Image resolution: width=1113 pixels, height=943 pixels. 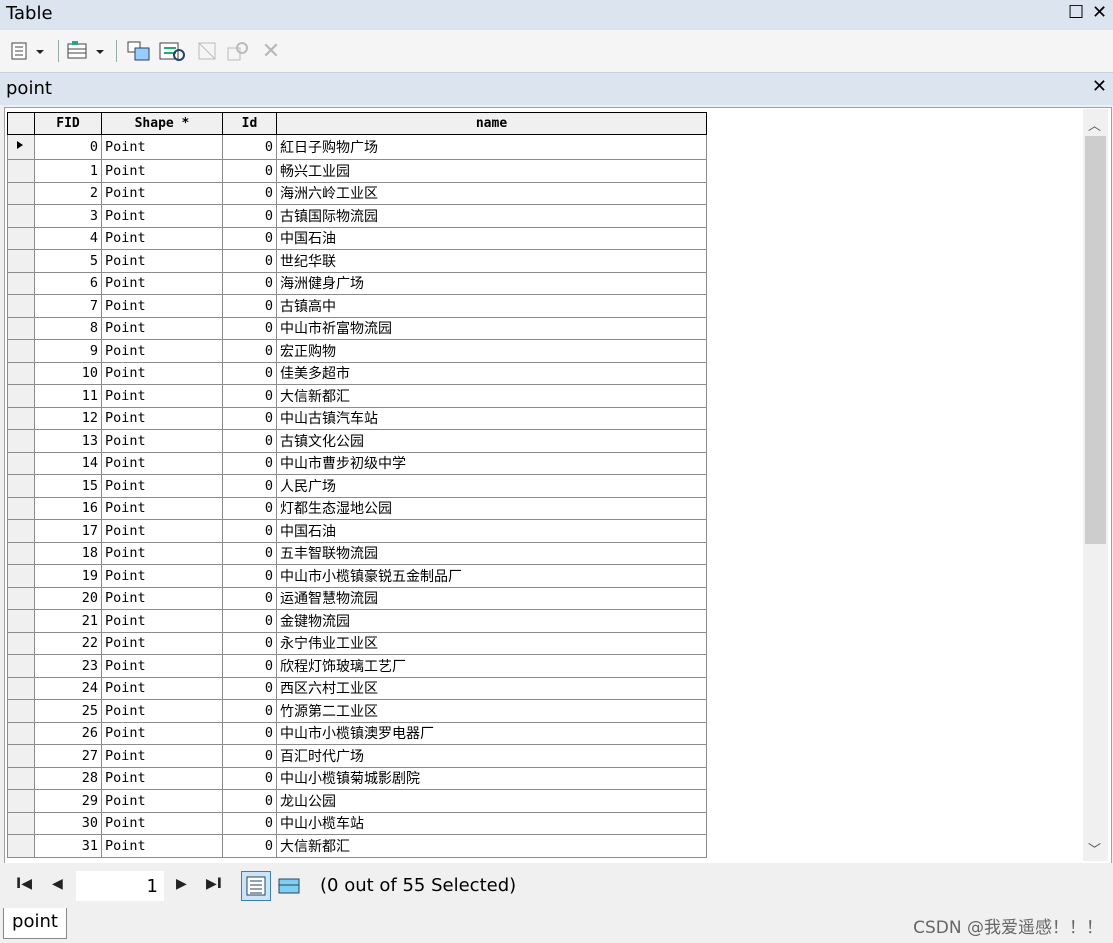 What do you see at coordinates (357, 756) in the screenshot?
I see `table-row: 27 Point 0 百汇时代广场` at bounding box center [357, 756].